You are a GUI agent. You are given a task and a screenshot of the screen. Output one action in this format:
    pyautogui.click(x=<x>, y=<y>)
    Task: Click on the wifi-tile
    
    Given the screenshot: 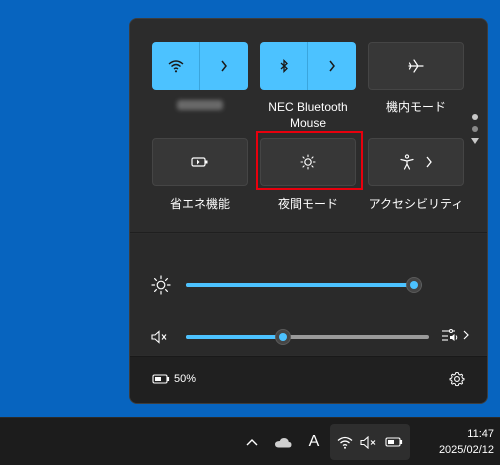 What is the action you would take?
    pyautogui.click(x=200, y=66)
    